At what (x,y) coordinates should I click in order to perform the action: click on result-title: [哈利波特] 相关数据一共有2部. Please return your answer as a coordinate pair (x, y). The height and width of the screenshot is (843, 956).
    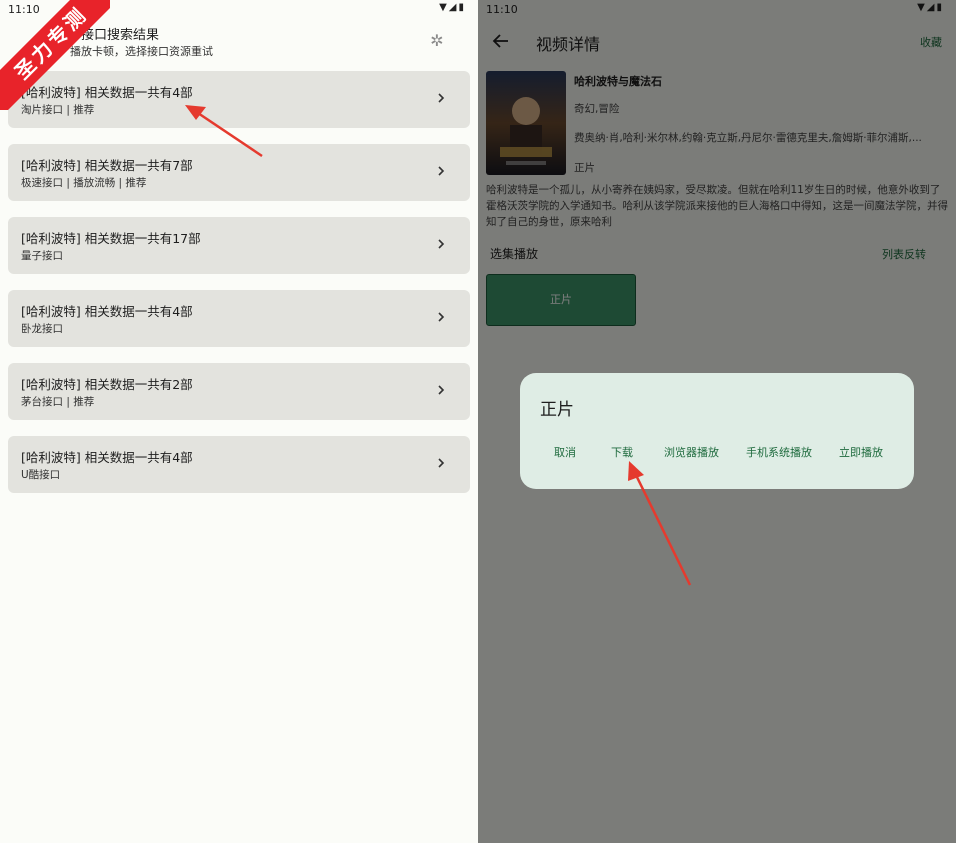
    Looking at the image, I should click on (107, 384).